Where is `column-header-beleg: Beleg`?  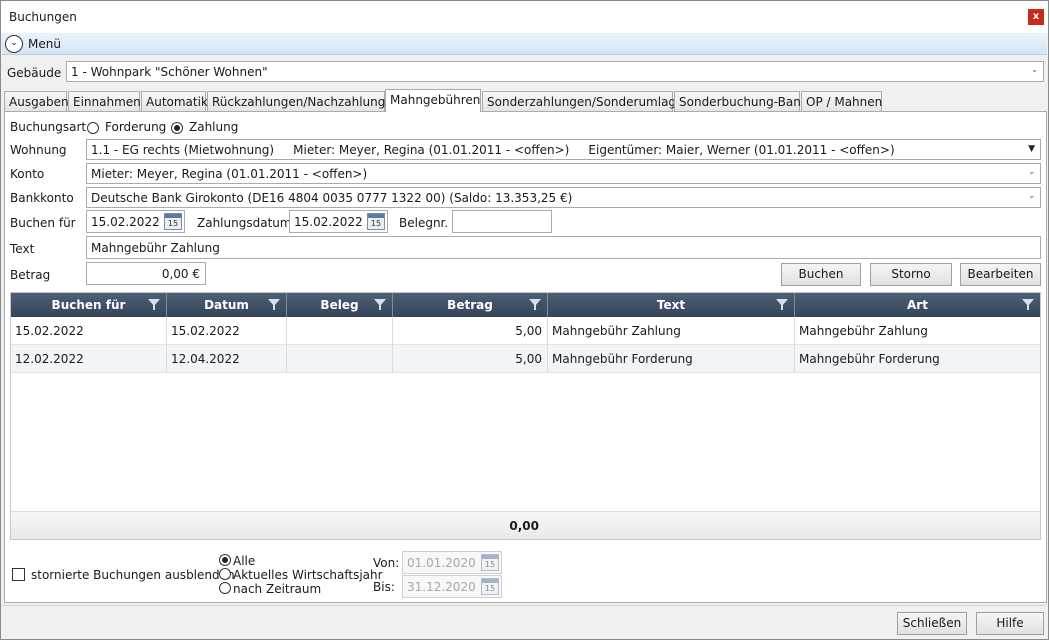 column-header-beleg: Beleg is located at coordinates (340, 305).